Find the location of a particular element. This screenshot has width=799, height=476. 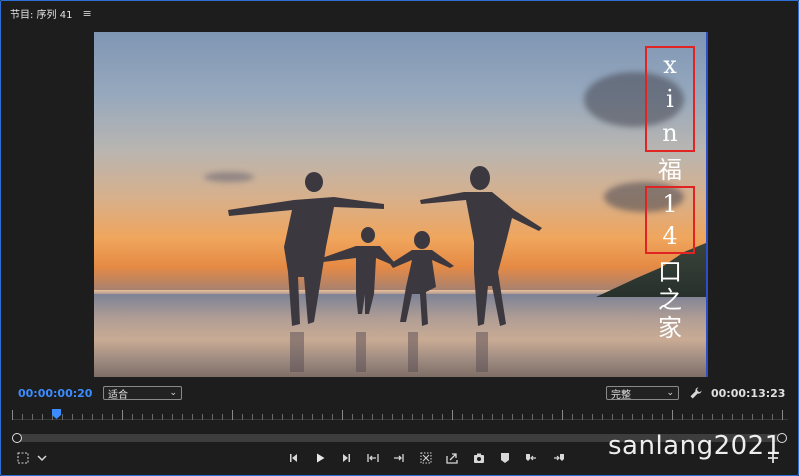

panel-title: 节目: 序列 41 is located at coordinates (41, 13).